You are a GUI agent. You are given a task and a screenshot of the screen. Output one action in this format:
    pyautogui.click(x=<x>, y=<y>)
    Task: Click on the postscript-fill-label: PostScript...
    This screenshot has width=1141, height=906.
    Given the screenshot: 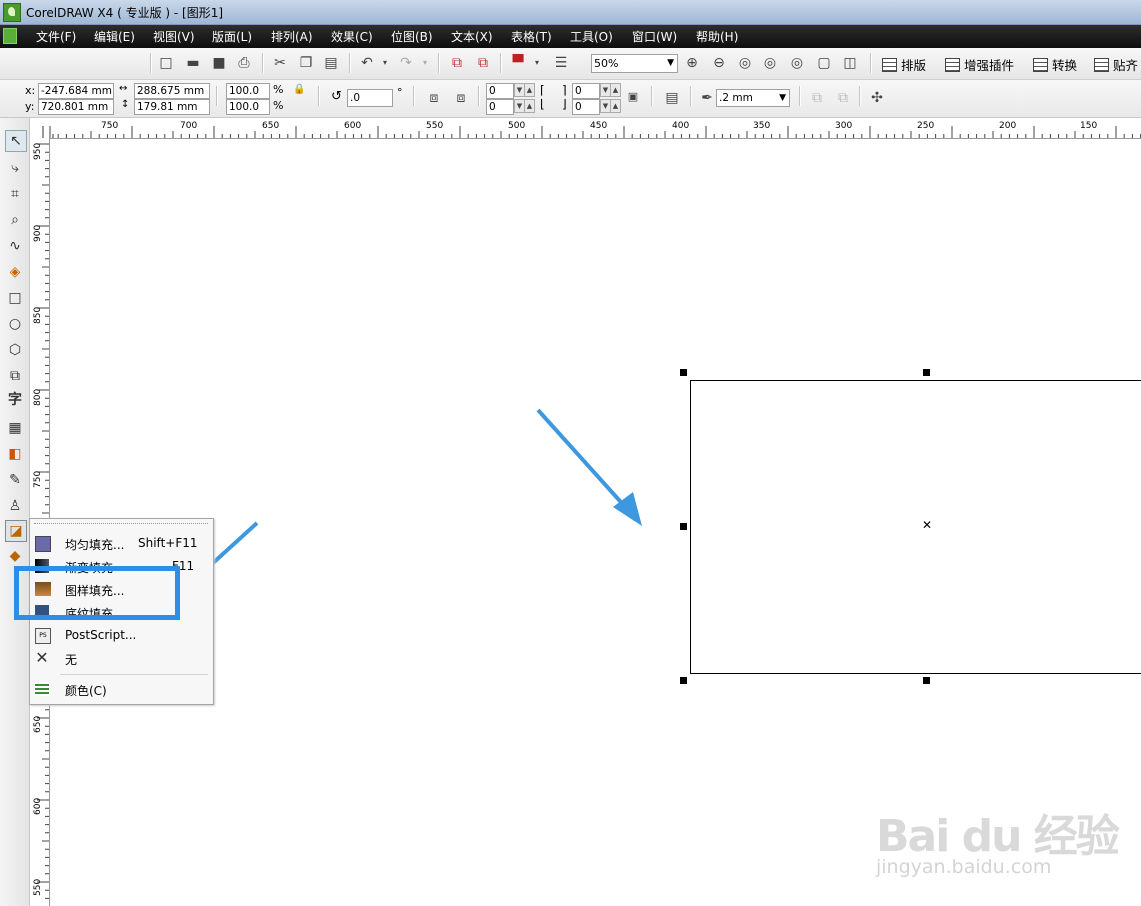 What is the action you would take?
    pyautogui.click(x=101, y=635)
    